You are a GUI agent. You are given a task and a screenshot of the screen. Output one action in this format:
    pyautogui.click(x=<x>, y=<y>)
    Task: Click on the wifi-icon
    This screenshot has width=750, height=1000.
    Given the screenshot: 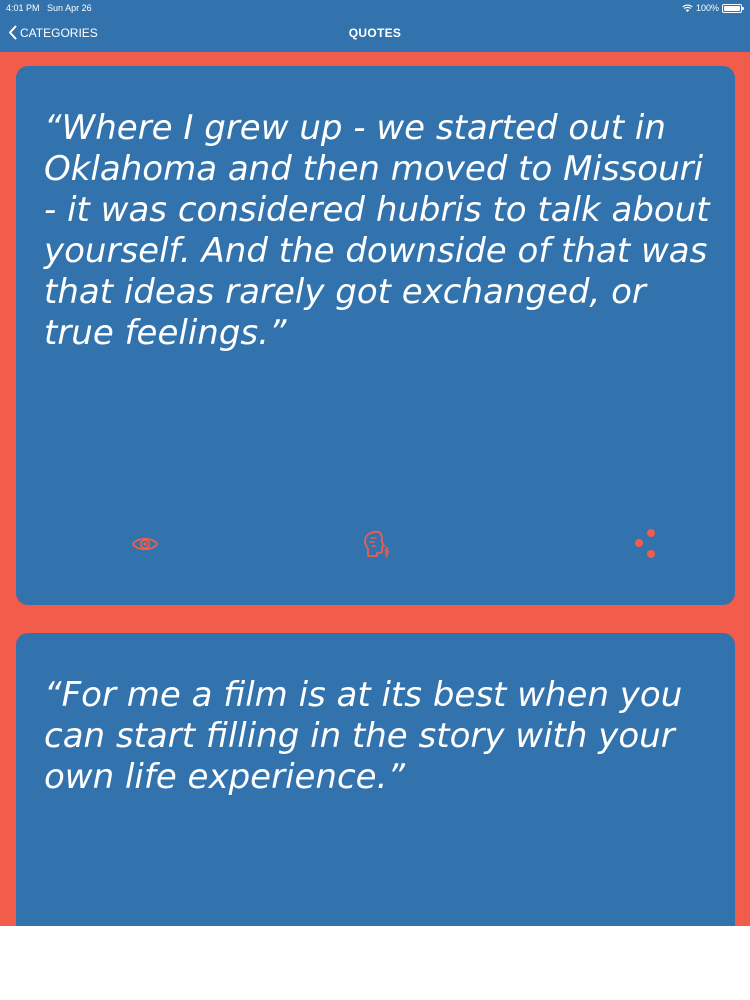 What is the action you would take?
    pyautogui.click(x=687, y=8)
    